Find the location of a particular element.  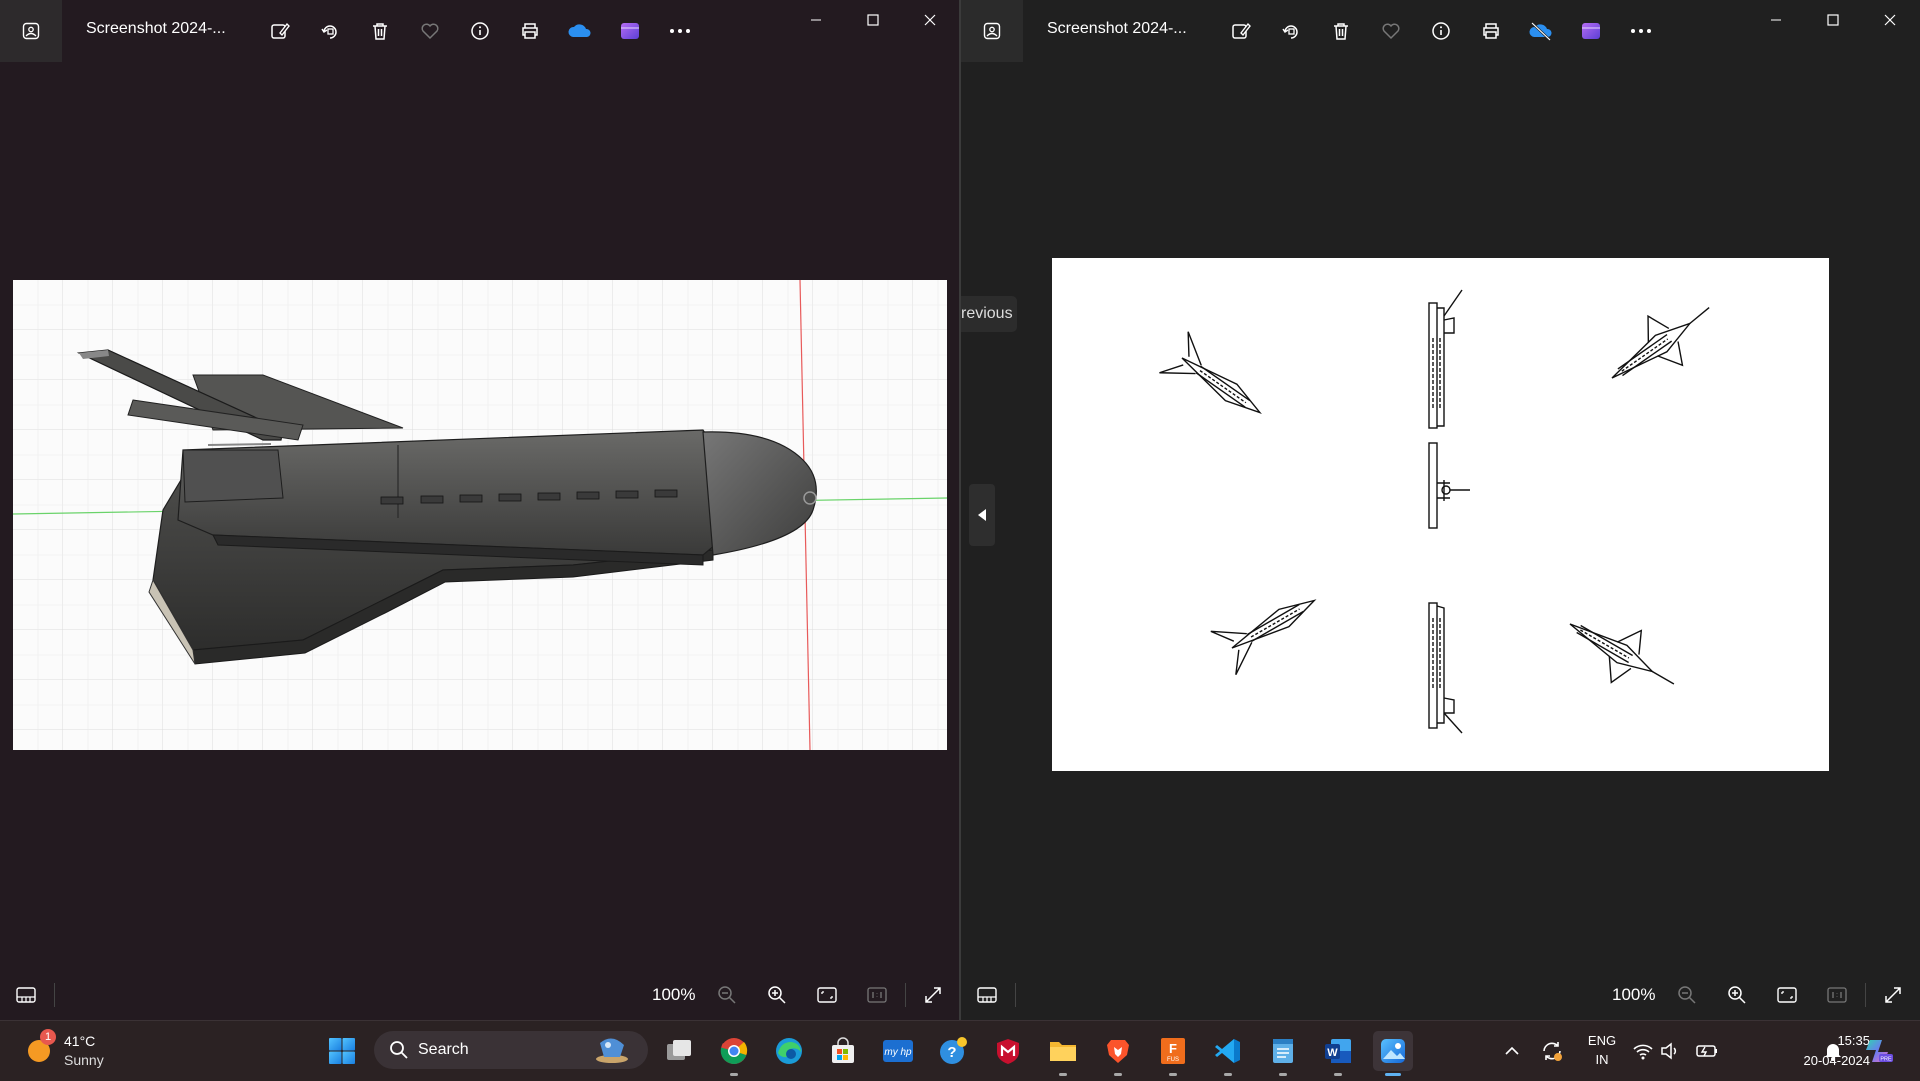

start-button is located at coordinates (342, 1051).